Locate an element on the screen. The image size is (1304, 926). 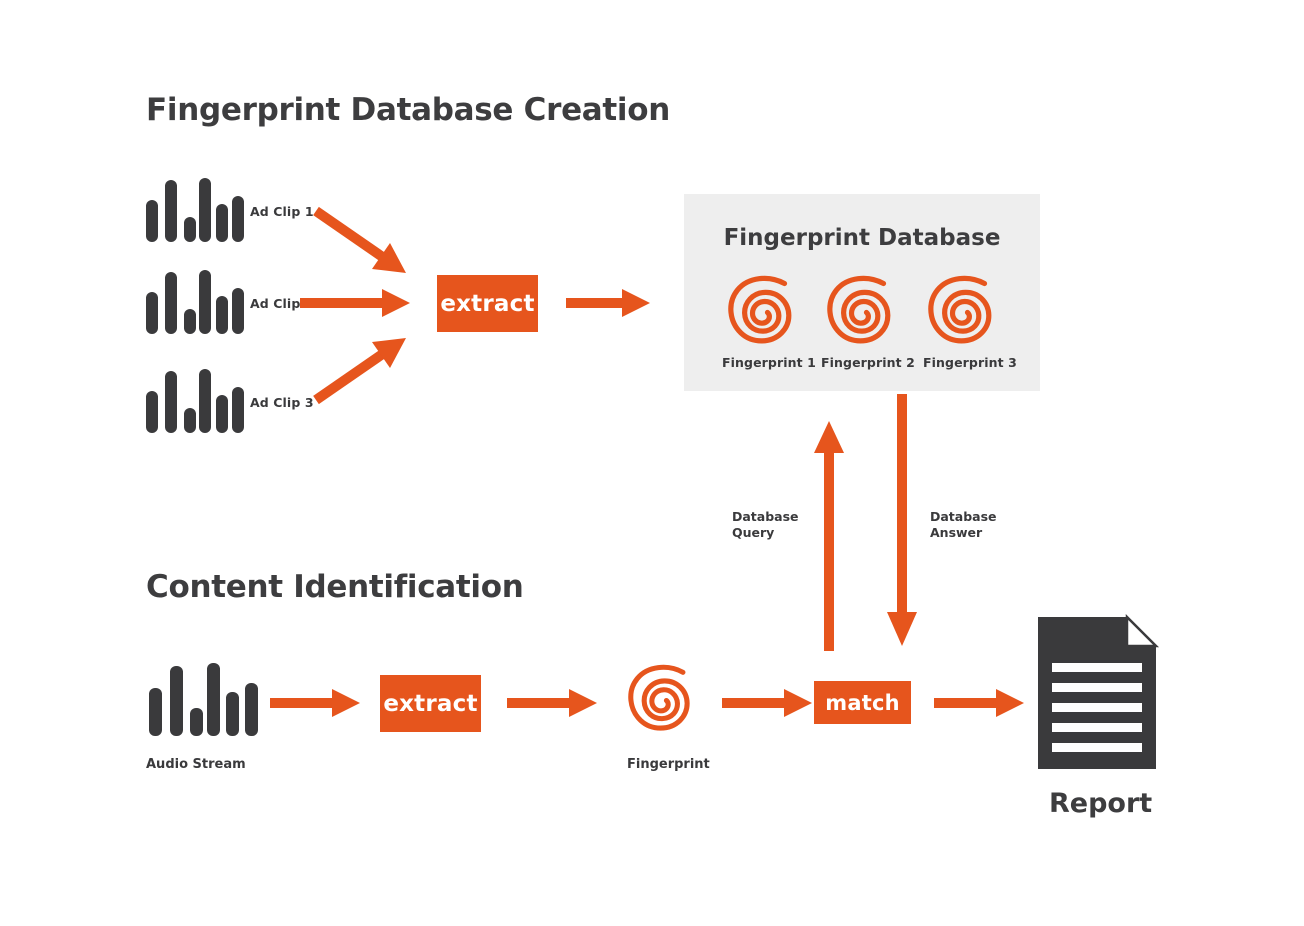
label-database-answer-line2: Answer is located at coordinates (956, 532).